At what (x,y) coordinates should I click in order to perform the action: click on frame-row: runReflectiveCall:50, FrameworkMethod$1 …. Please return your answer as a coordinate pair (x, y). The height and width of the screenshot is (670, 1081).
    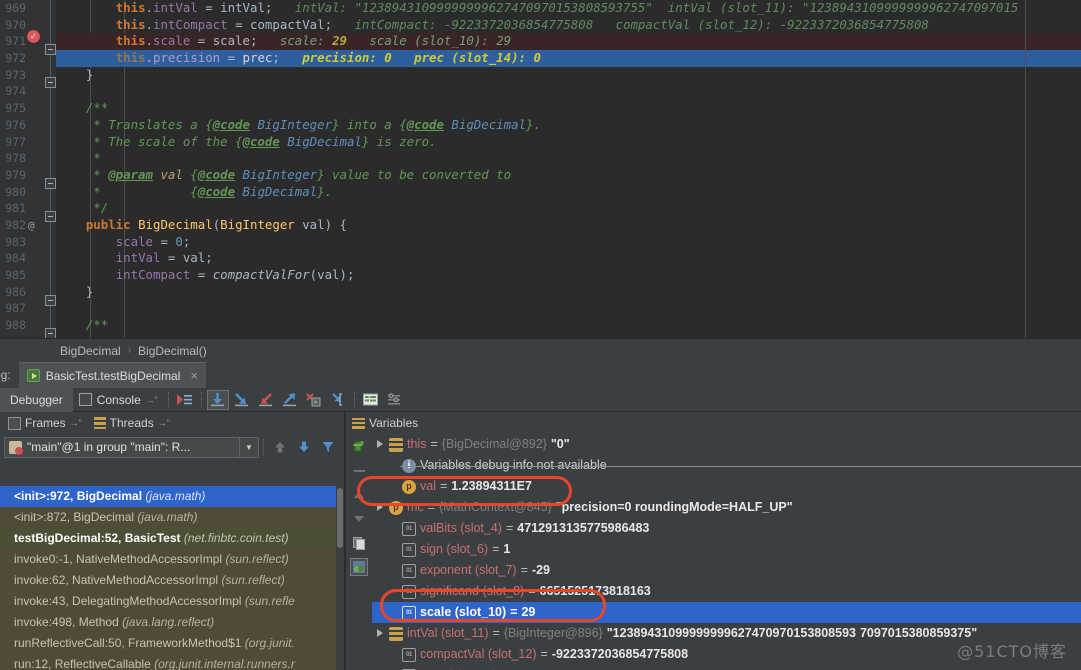
    Looking at the image, I should click on (168, 643).